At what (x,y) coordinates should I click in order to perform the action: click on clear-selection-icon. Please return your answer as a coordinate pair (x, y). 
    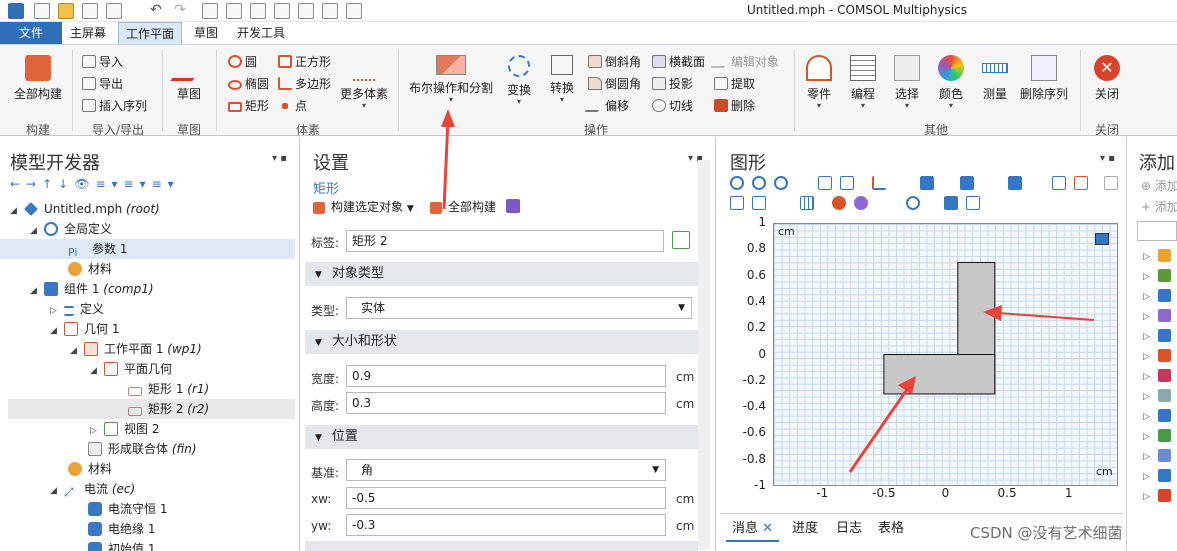
    Looking at the image, I should click on (1081, 183).